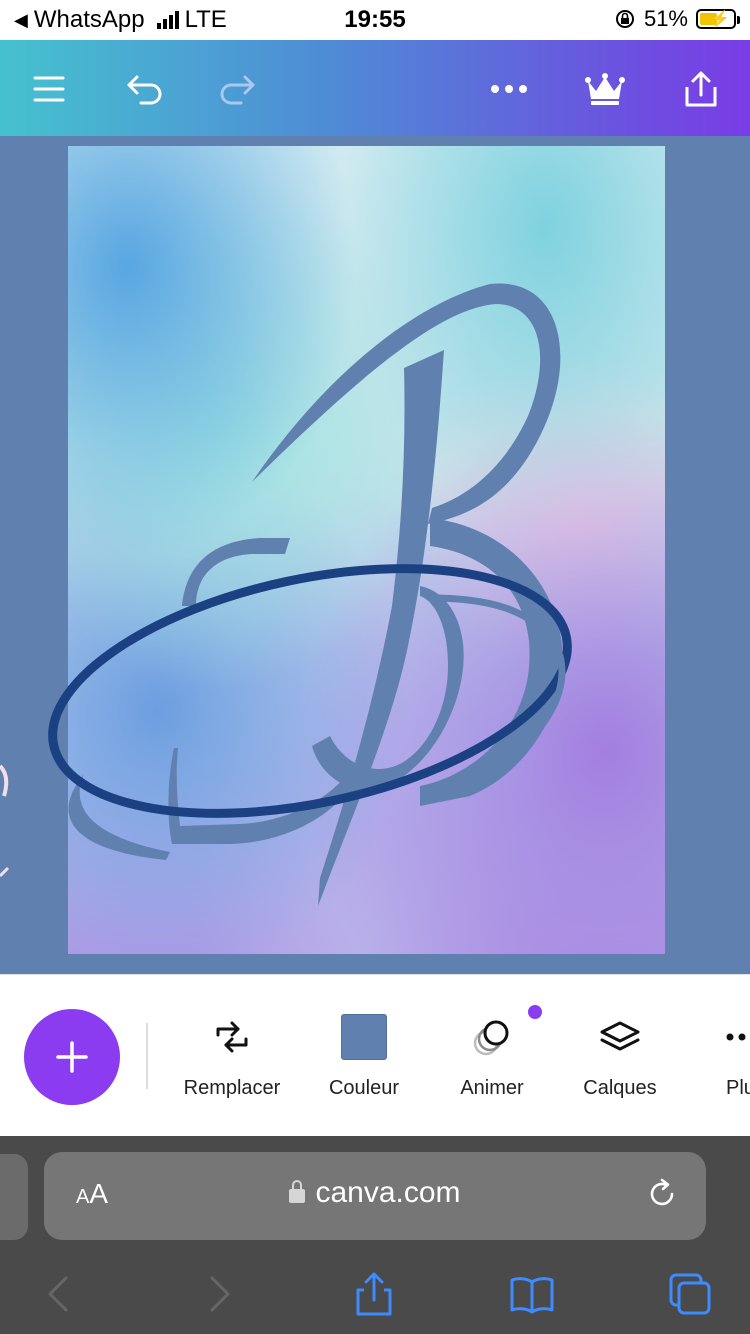 The image size is (750, 1334). Describe the element at coordinates (145, 89) in the screenshot. I see `undo-icon` at that location.